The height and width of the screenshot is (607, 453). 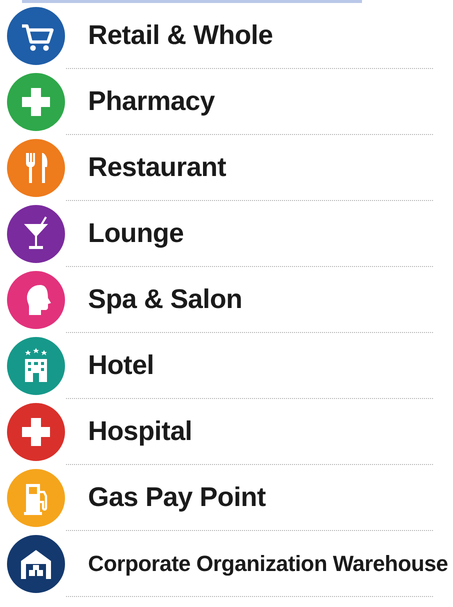 I want to click on category-label: Hospital, so click(x=140, y=431).